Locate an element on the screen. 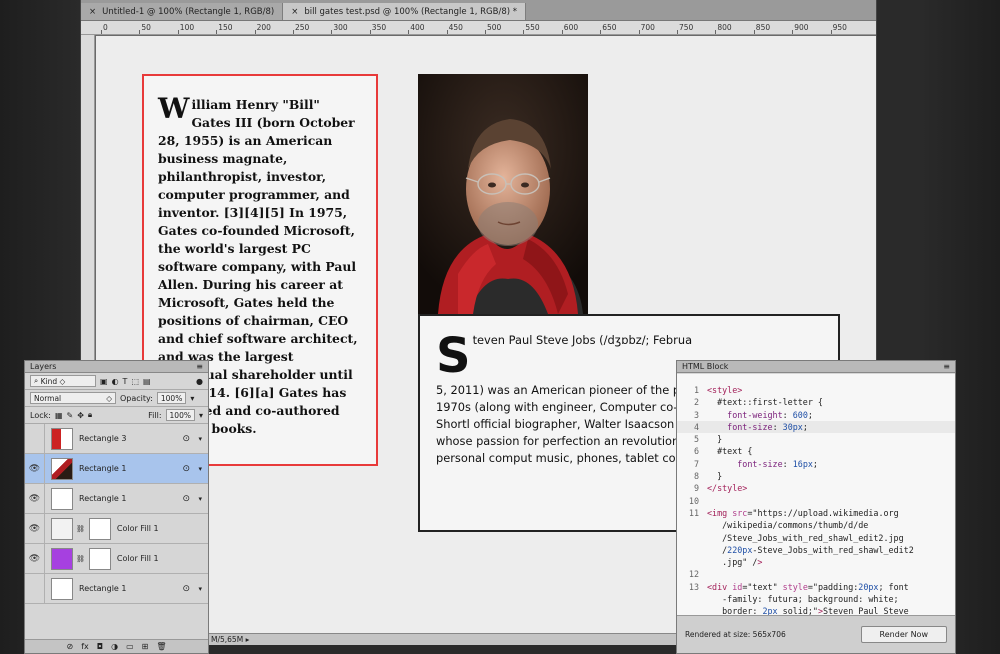 The width and height of the screenshot is (1000, 654). code-line: 7 font-size: 16px; is located at coordinates (816, 464).